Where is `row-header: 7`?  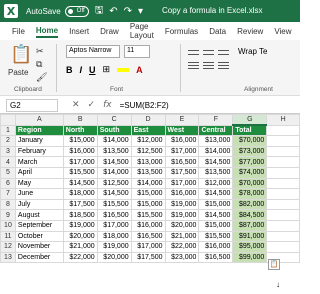
row-header: 7 is located at coordinates (8, 194).